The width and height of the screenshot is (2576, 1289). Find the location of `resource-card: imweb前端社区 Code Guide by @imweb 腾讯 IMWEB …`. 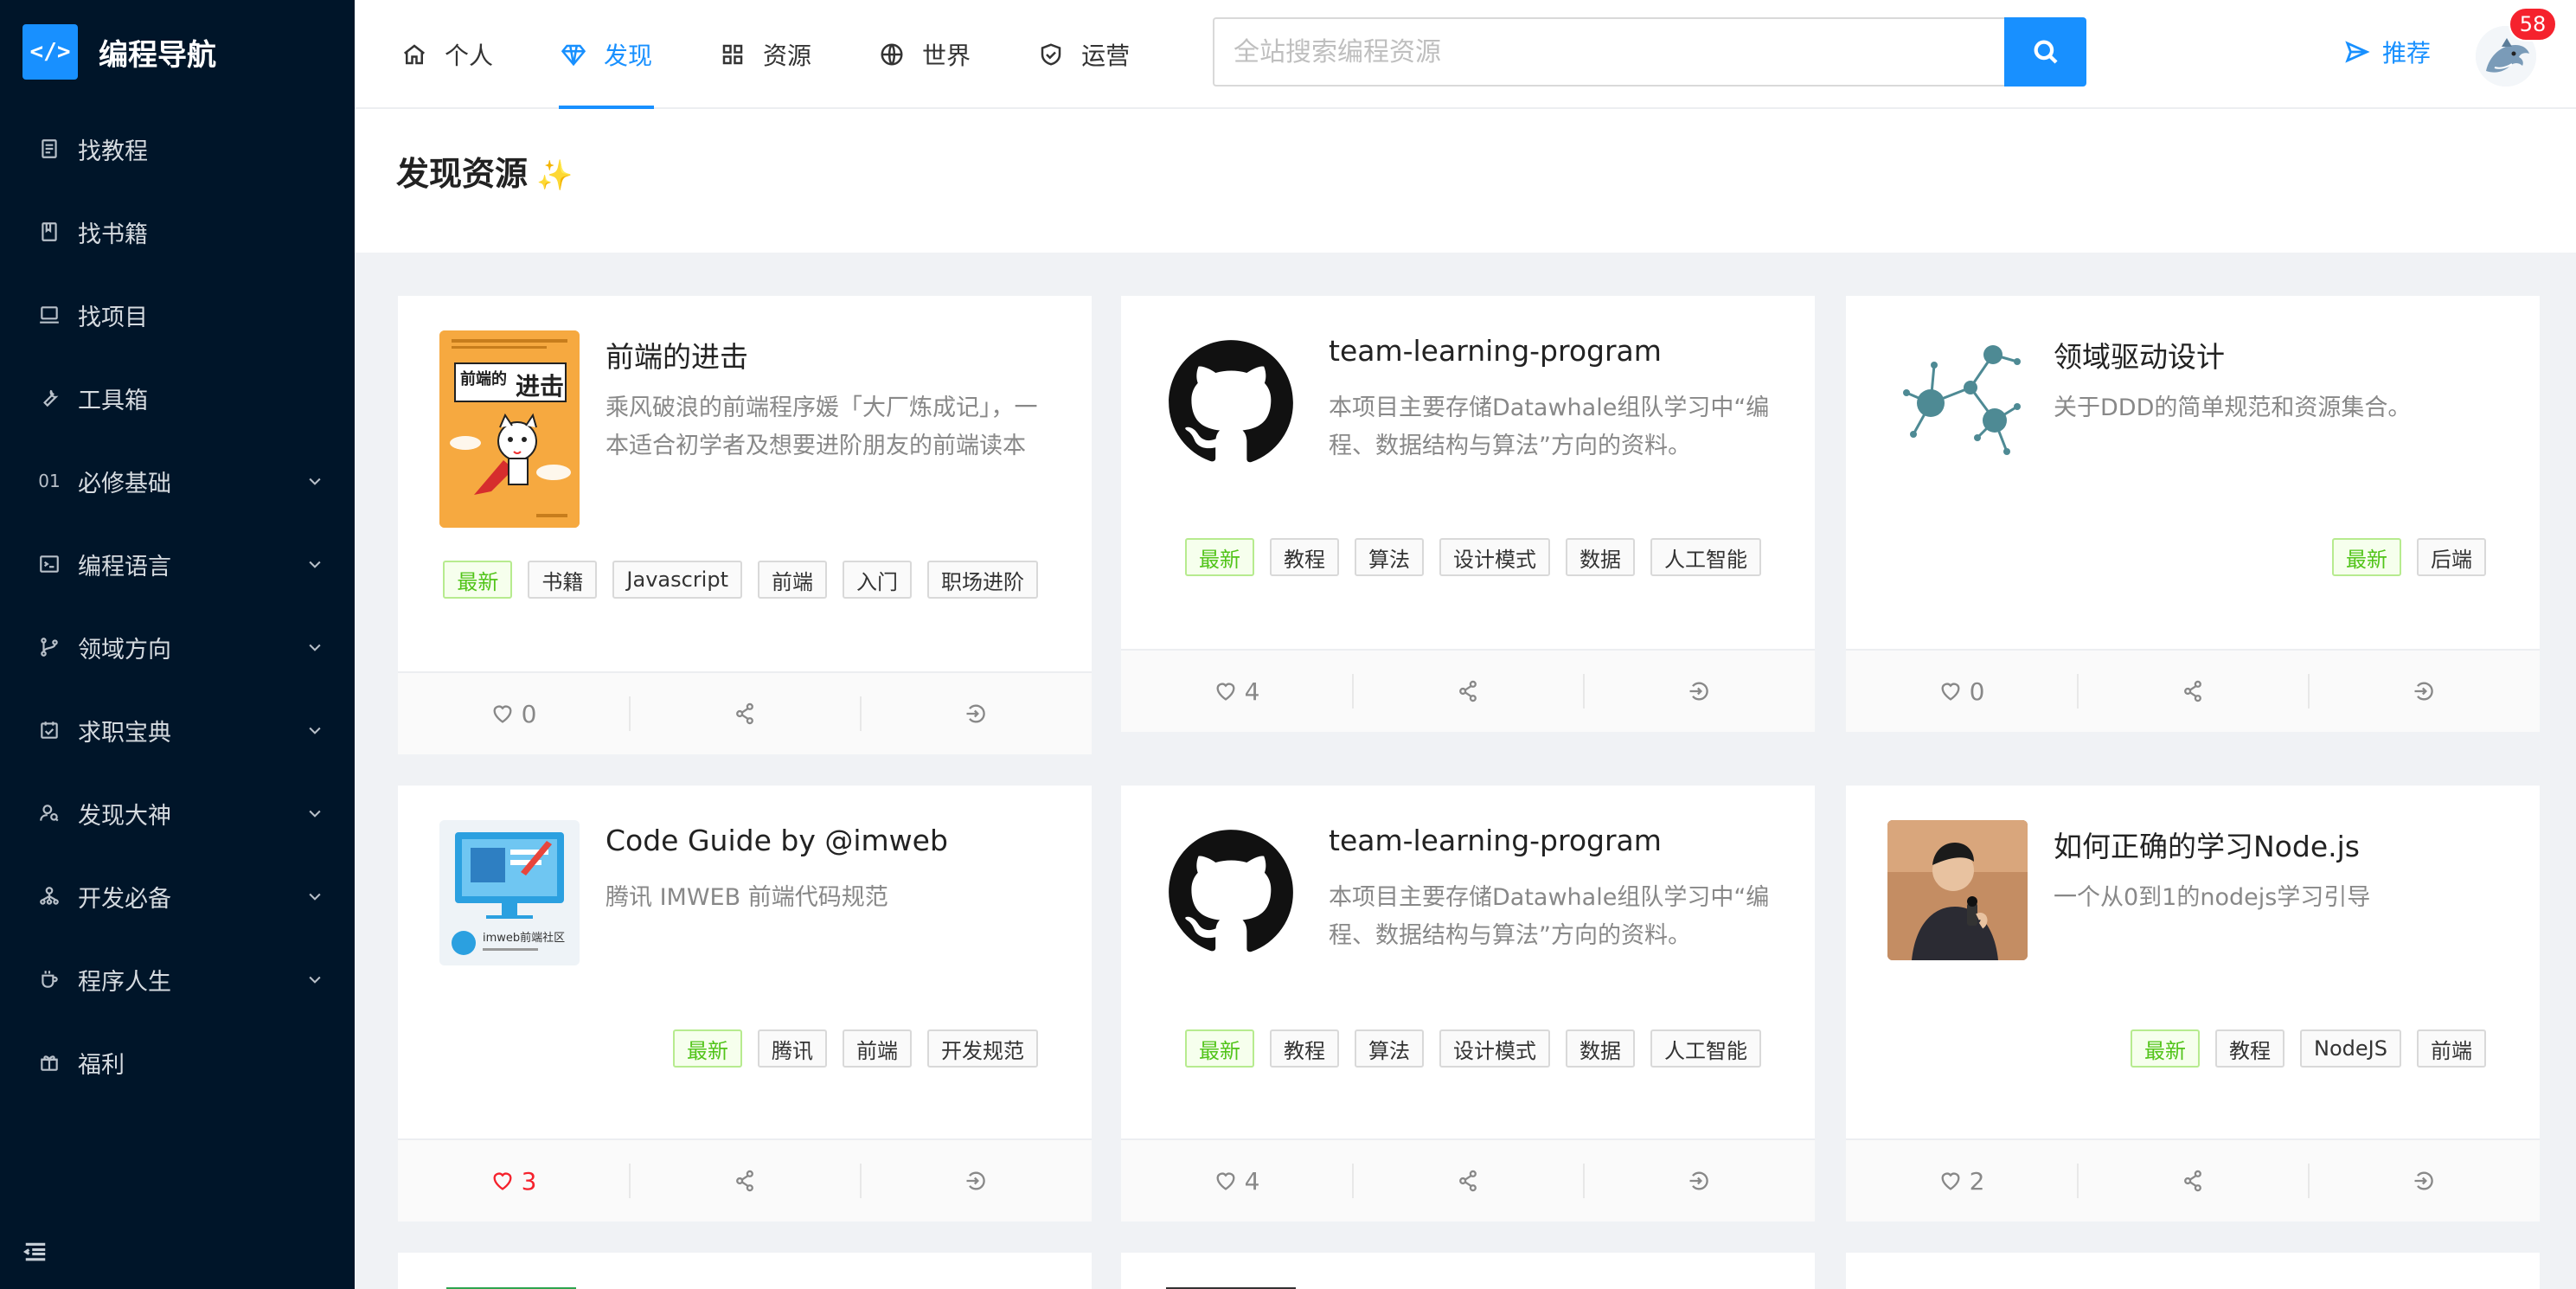

resource-card: imweb前端社区 Code Guide by @imweb 腾讯 IMWEB … is located at coordinates (745, 1004).